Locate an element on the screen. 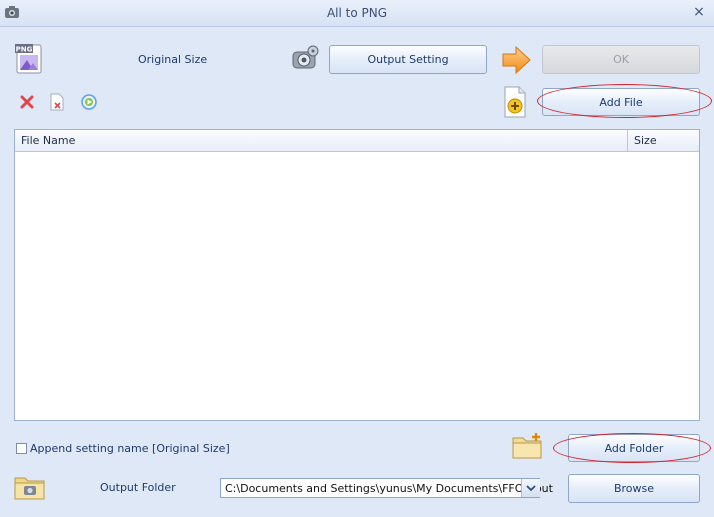 Image resolution: width=714 pixels, height=517 pixels. append-setting-label: Append setting name [Original Size] is located at coordinates (130, 448).